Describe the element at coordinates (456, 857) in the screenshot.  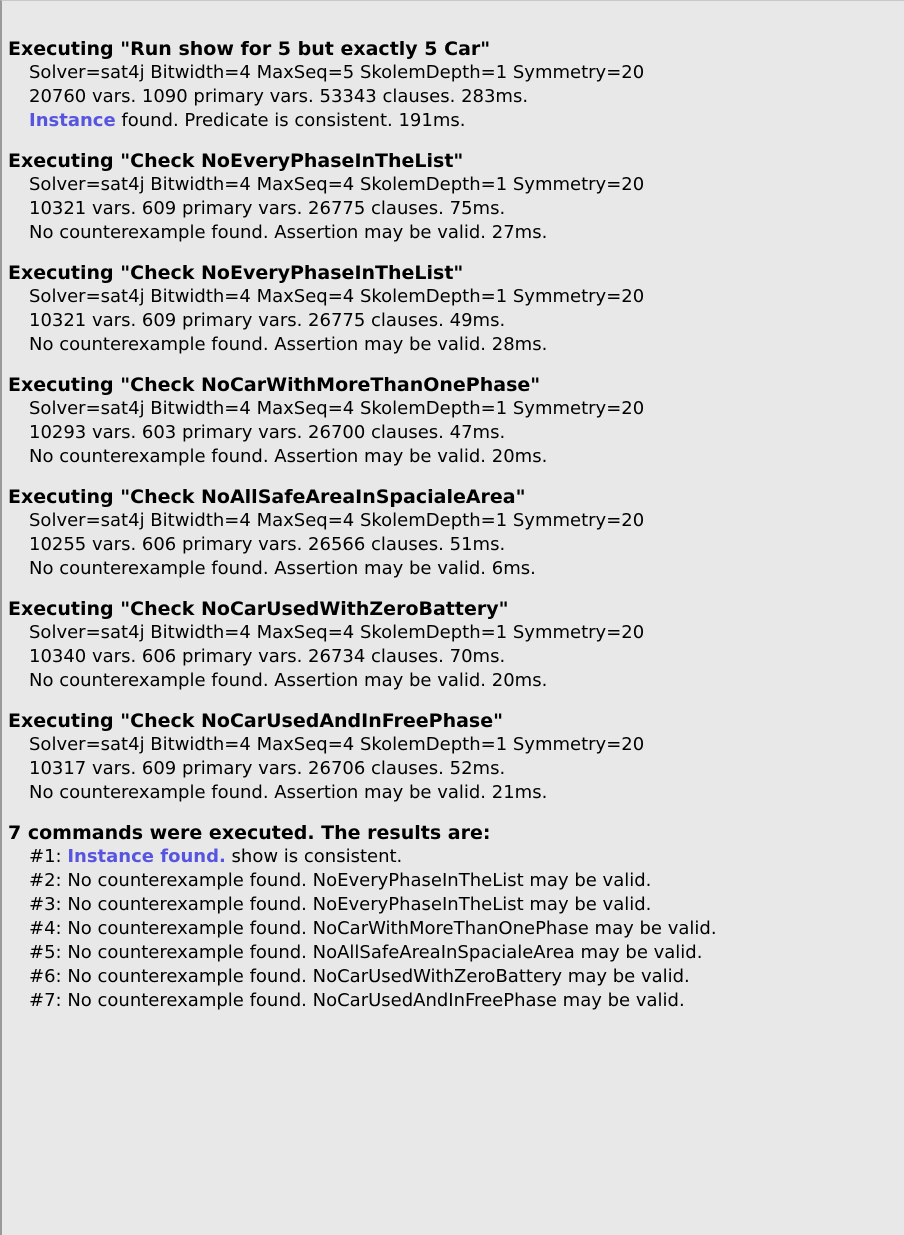
I see `summary-result-1: #1: Instance found. show is consistent.` at that location.